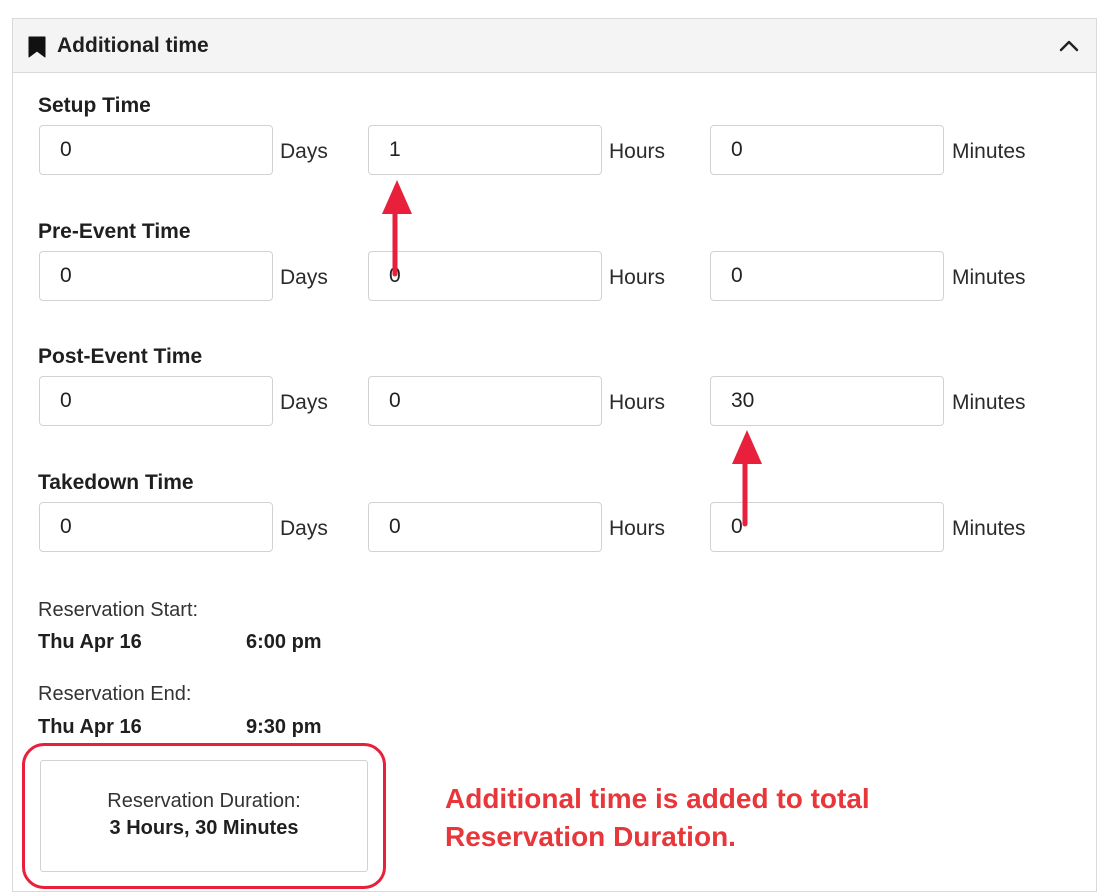 The width and height of the screenshot is (1099, 896). Describe the element at coordinates (827, 401) in the screenshot. I see `post-event-minutes-input` at that location.